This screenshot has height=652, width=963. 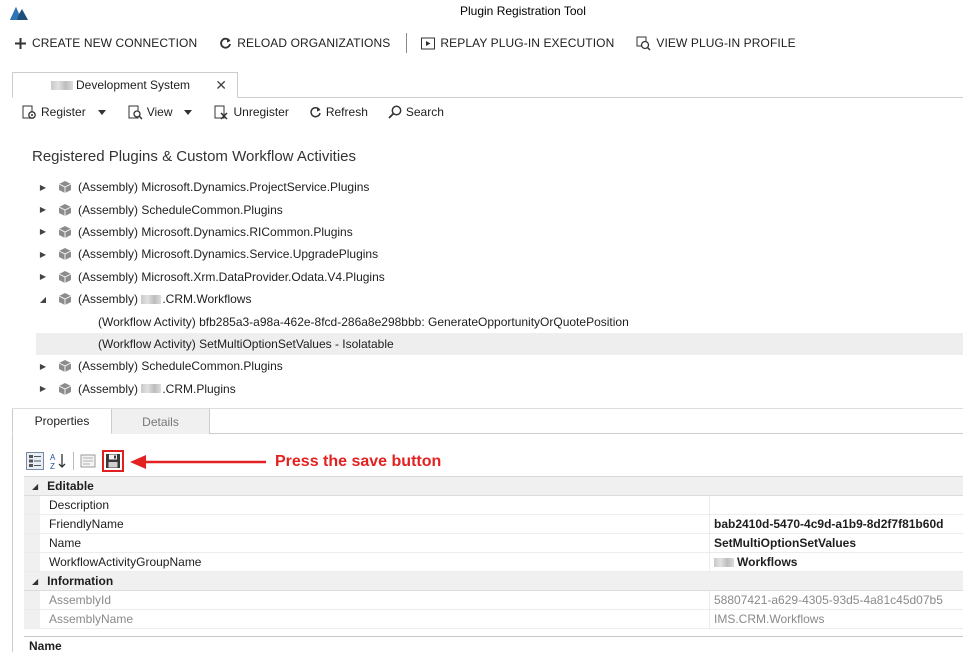 I want to click on property-pages-button, so click(x=88, y=461).